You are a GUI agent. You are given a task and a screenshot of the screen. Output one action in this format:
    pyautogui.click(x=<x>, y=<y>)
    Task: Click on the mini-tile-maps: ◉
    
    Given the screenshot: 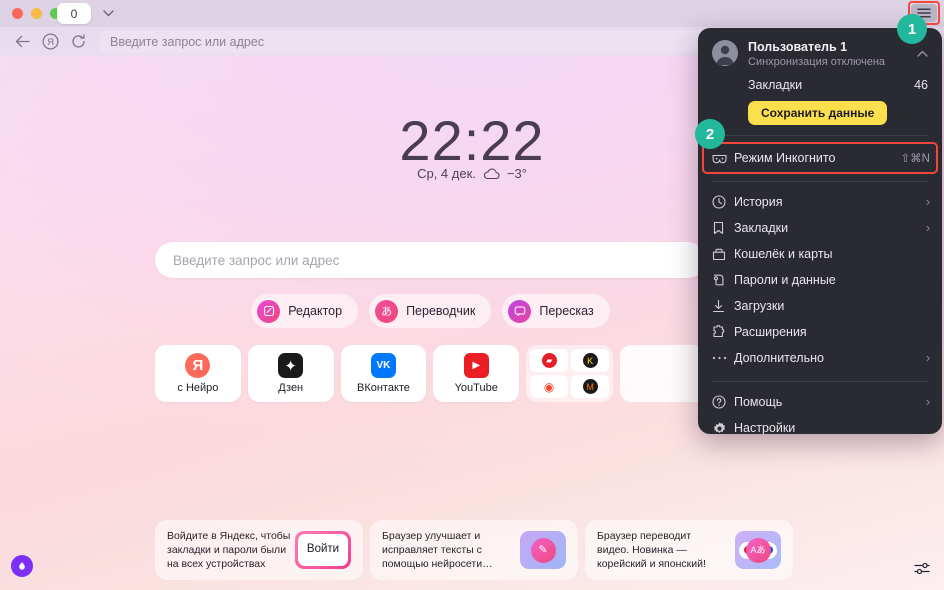 What is the action you would take?
    pyautogui.click(x=549, y=386)
    